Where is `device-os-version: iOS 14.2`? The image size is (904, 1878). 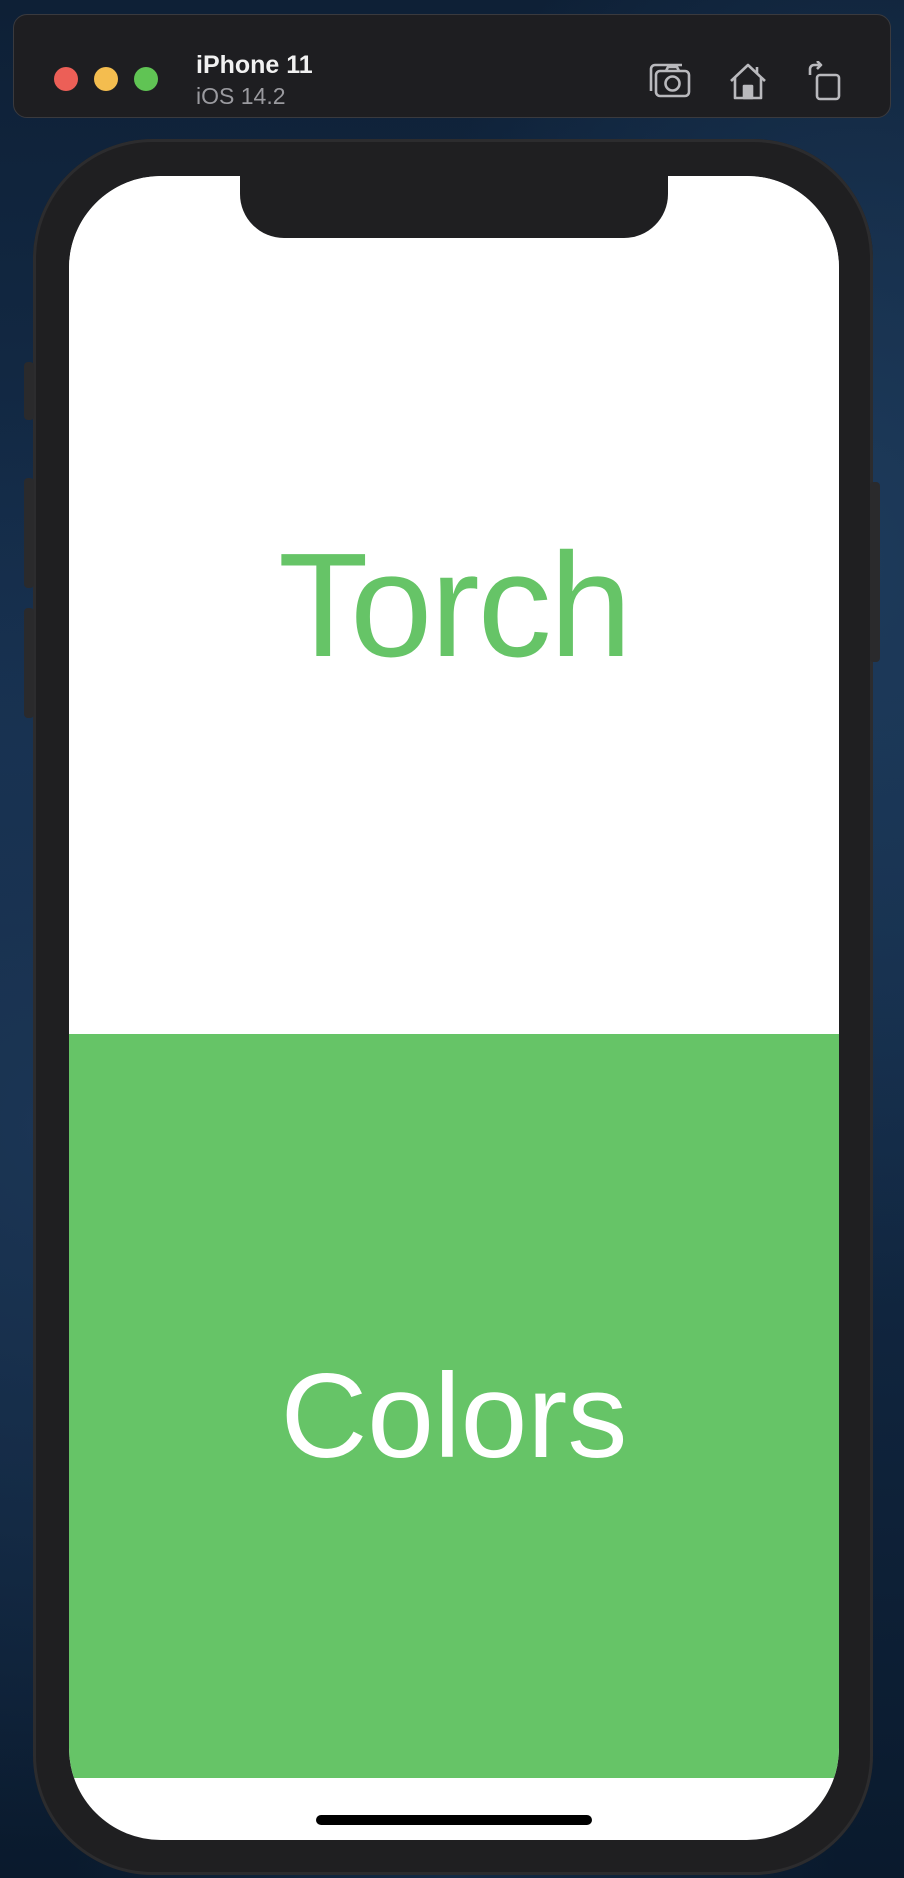 device-os-version: iOS 14.2 is located at coordinates (241, 96).